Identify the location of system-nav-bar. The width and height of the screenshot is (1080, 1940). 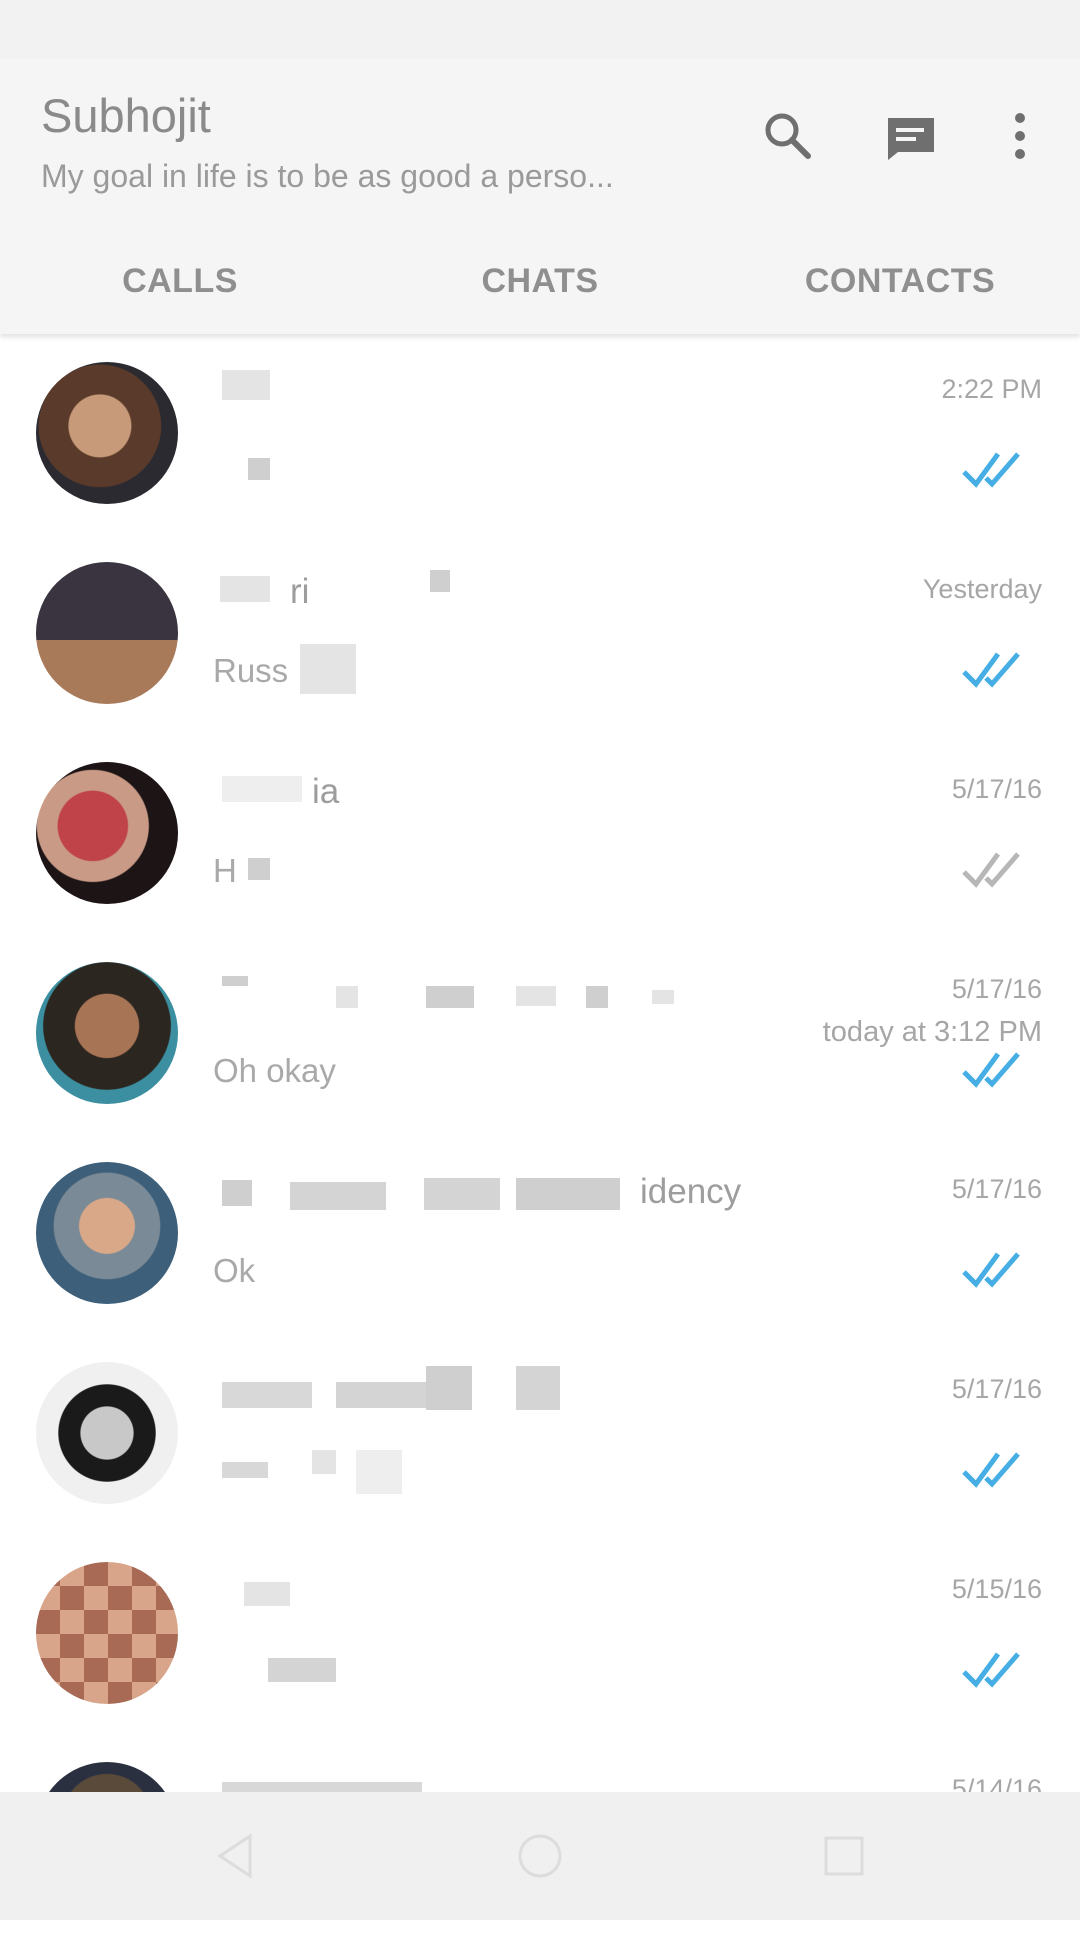
(540, 1856).